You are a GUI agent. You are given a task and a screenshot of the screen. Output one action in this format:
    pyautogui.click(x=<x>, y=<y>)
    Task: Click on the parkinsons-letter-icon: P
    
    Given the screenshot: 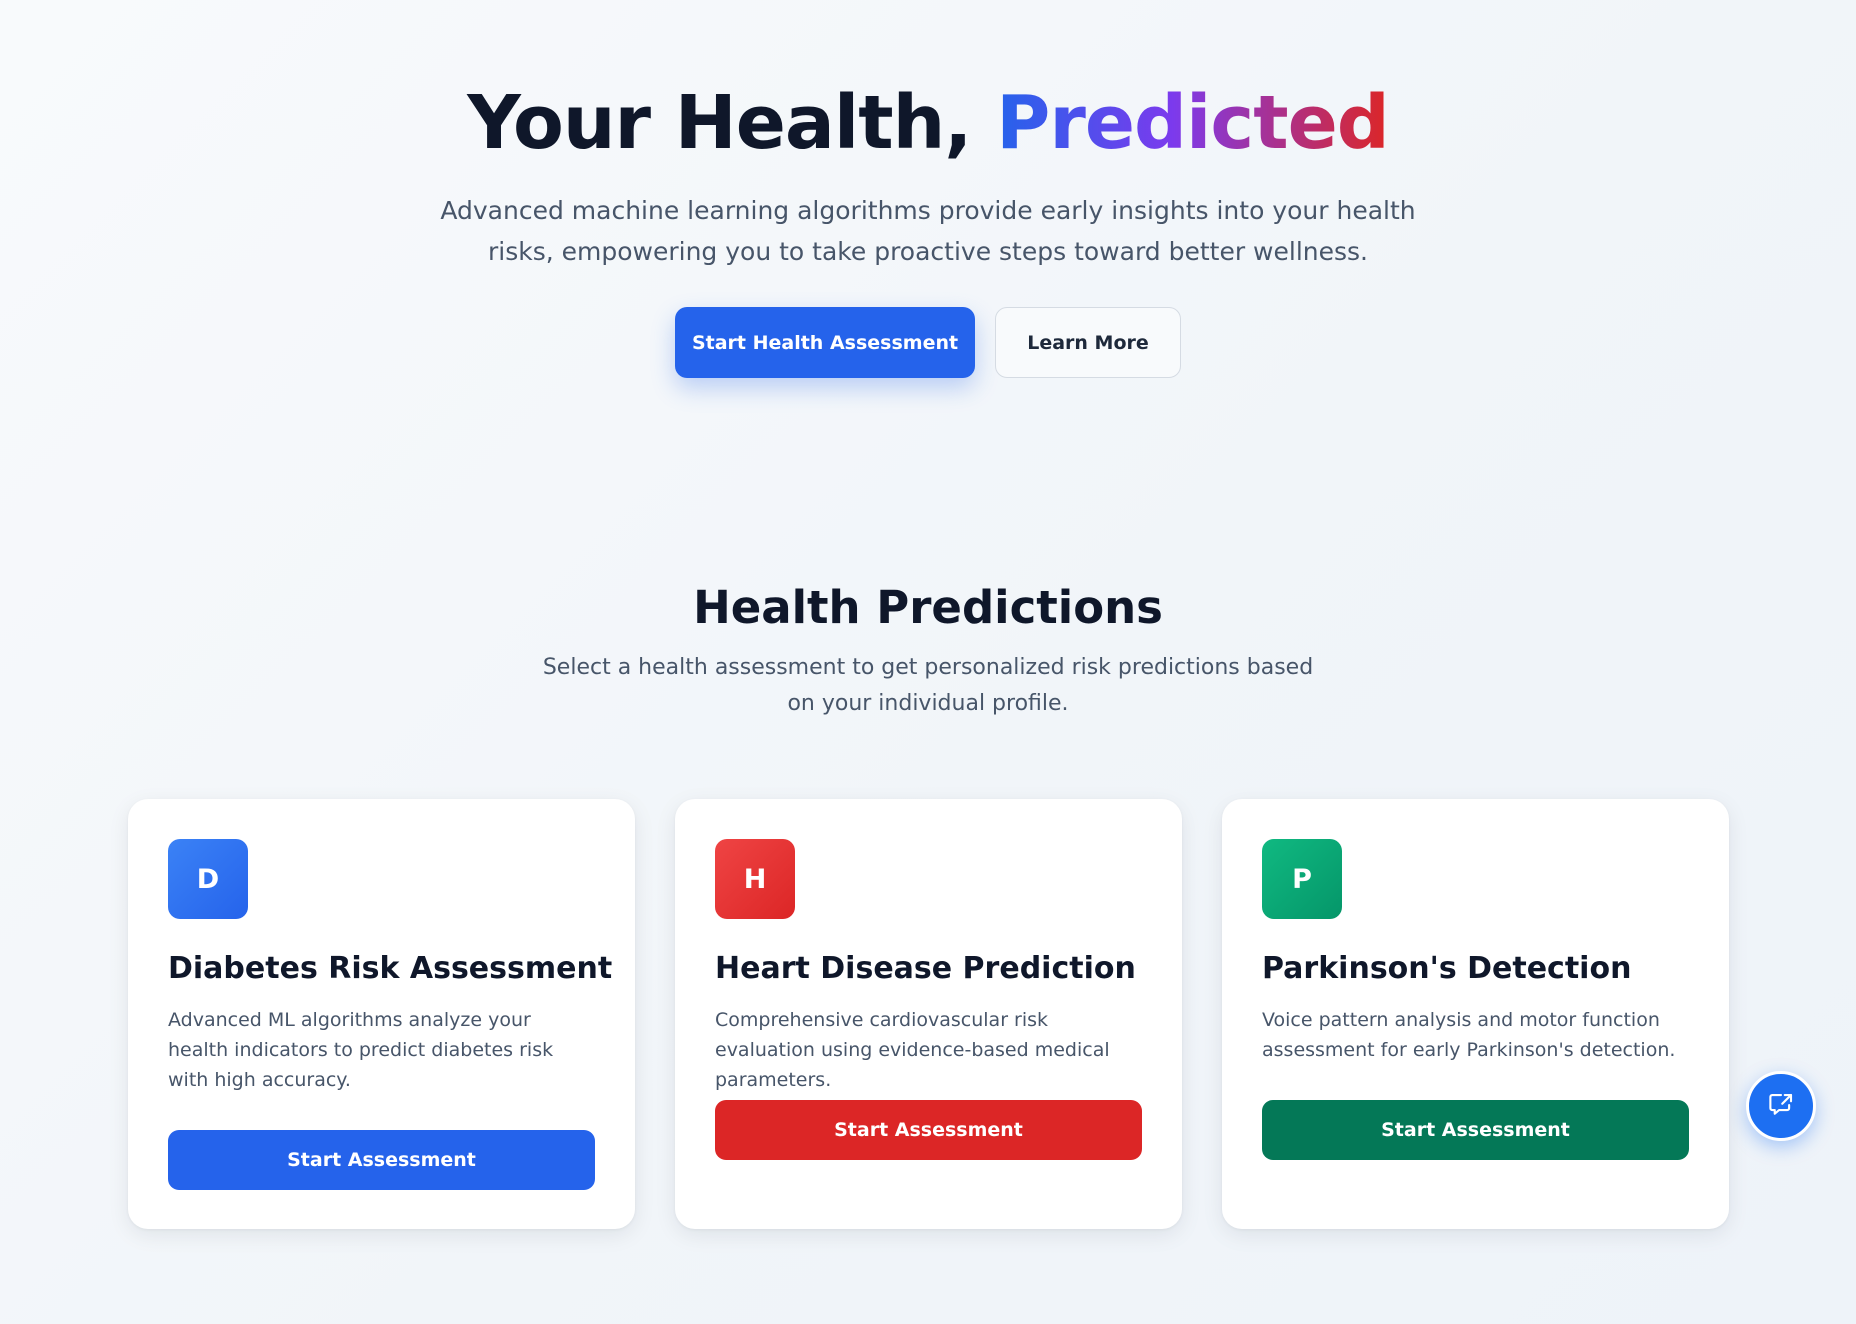 What is the action you would take?
    pyautogui.click(x=1302, y=879)
    